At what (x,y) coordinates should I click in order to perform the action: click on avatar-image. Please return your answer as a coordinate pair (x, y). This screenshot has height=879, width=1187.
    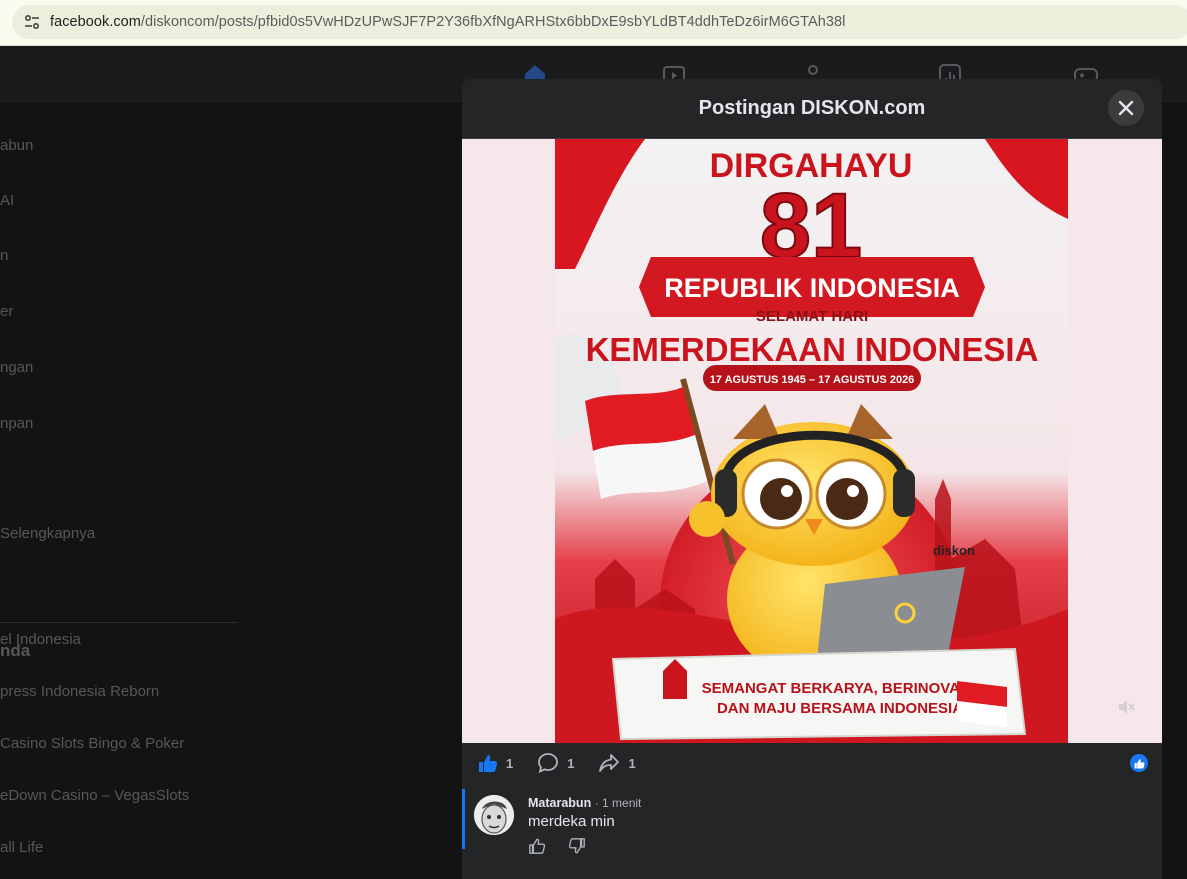
    Looking at the image, I should click on (494, 815).